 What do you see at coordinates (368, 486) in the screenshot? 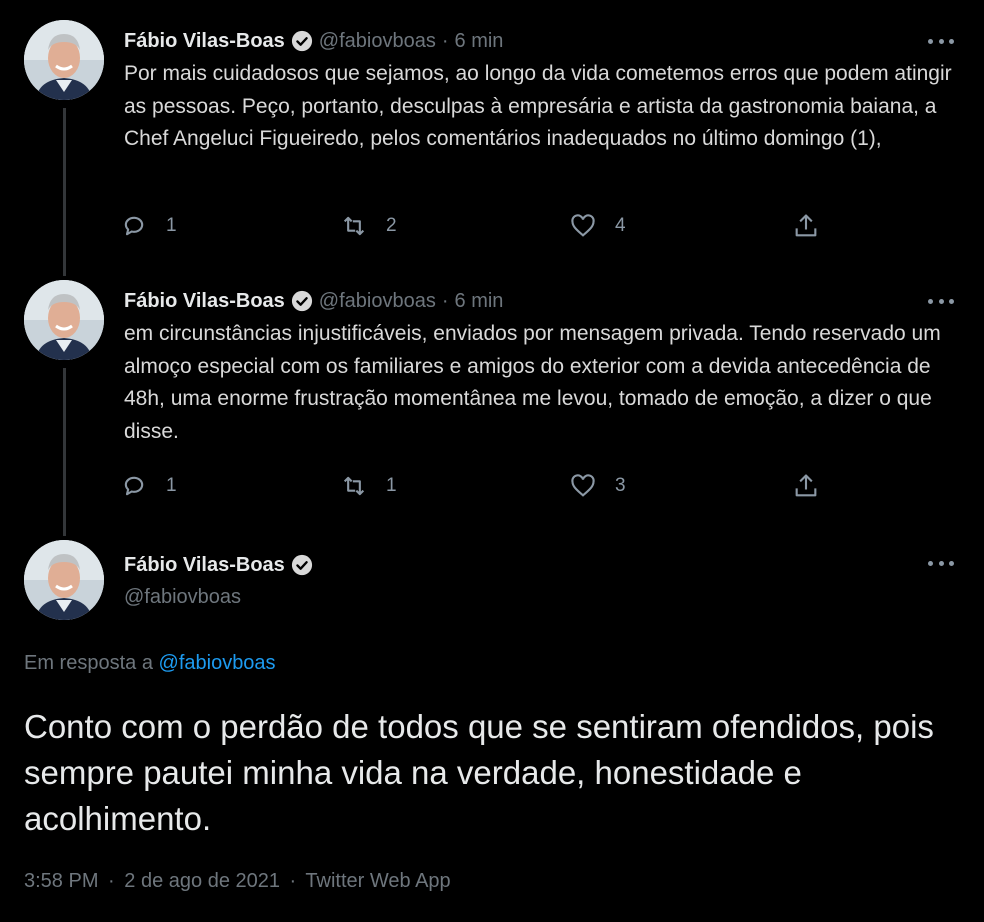
I see `retweet-button: 1` at bounding box center [368, 486].